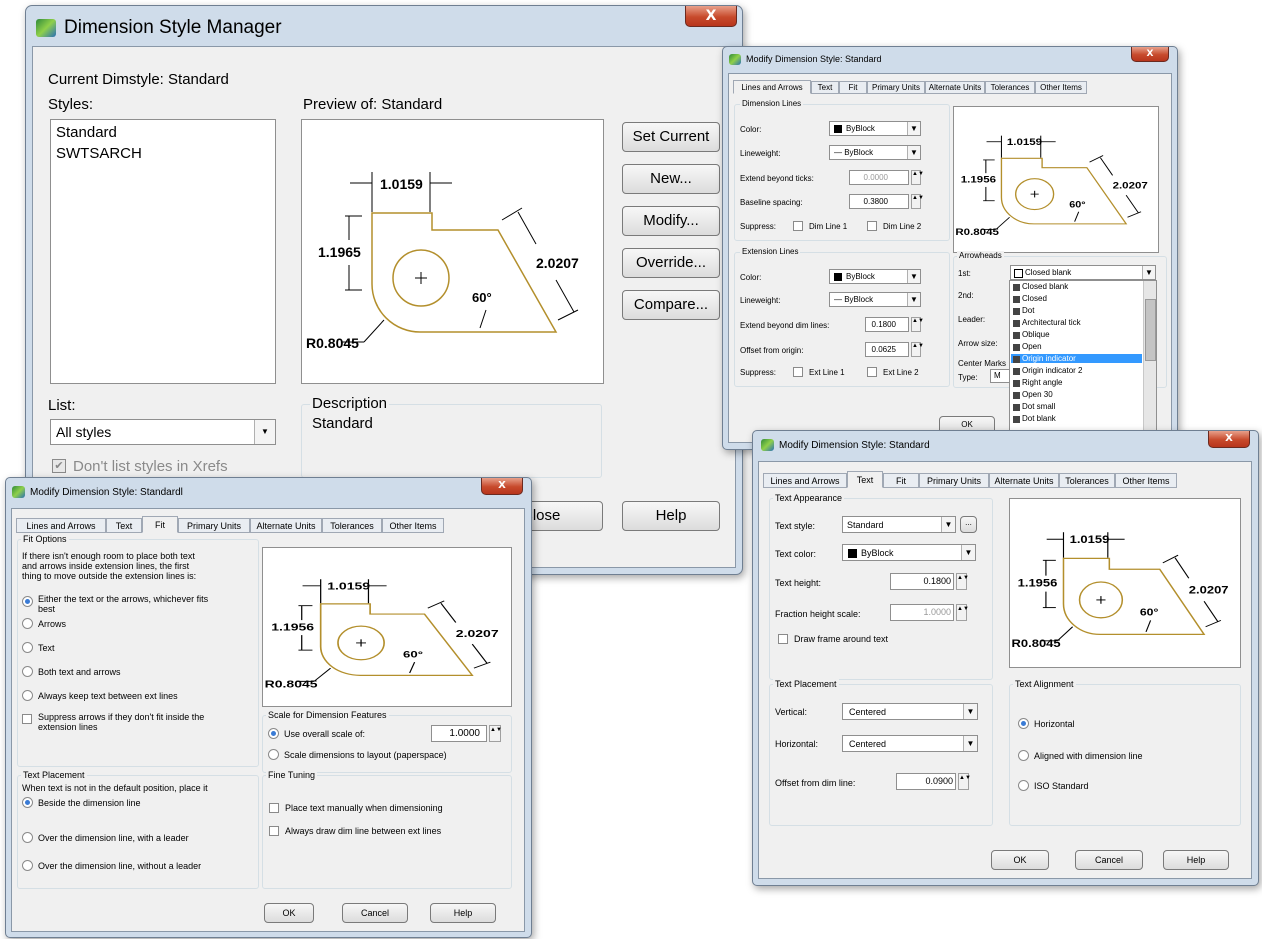  Describe the element at coordinates (1149, 358) in the screenshot. I see `scrollbar` at that location.